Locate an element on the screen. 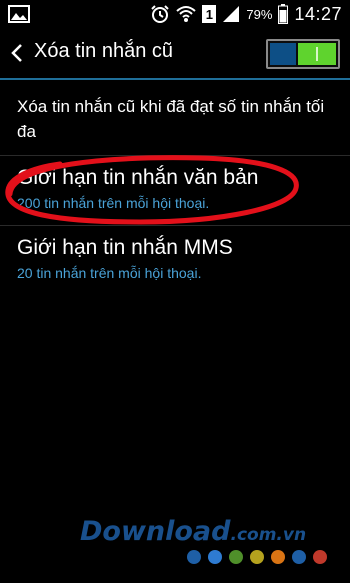 Image resolution: width=350 pixels, height=583 pixels. battery-percent: 79% is located at coordinates (259, 14).